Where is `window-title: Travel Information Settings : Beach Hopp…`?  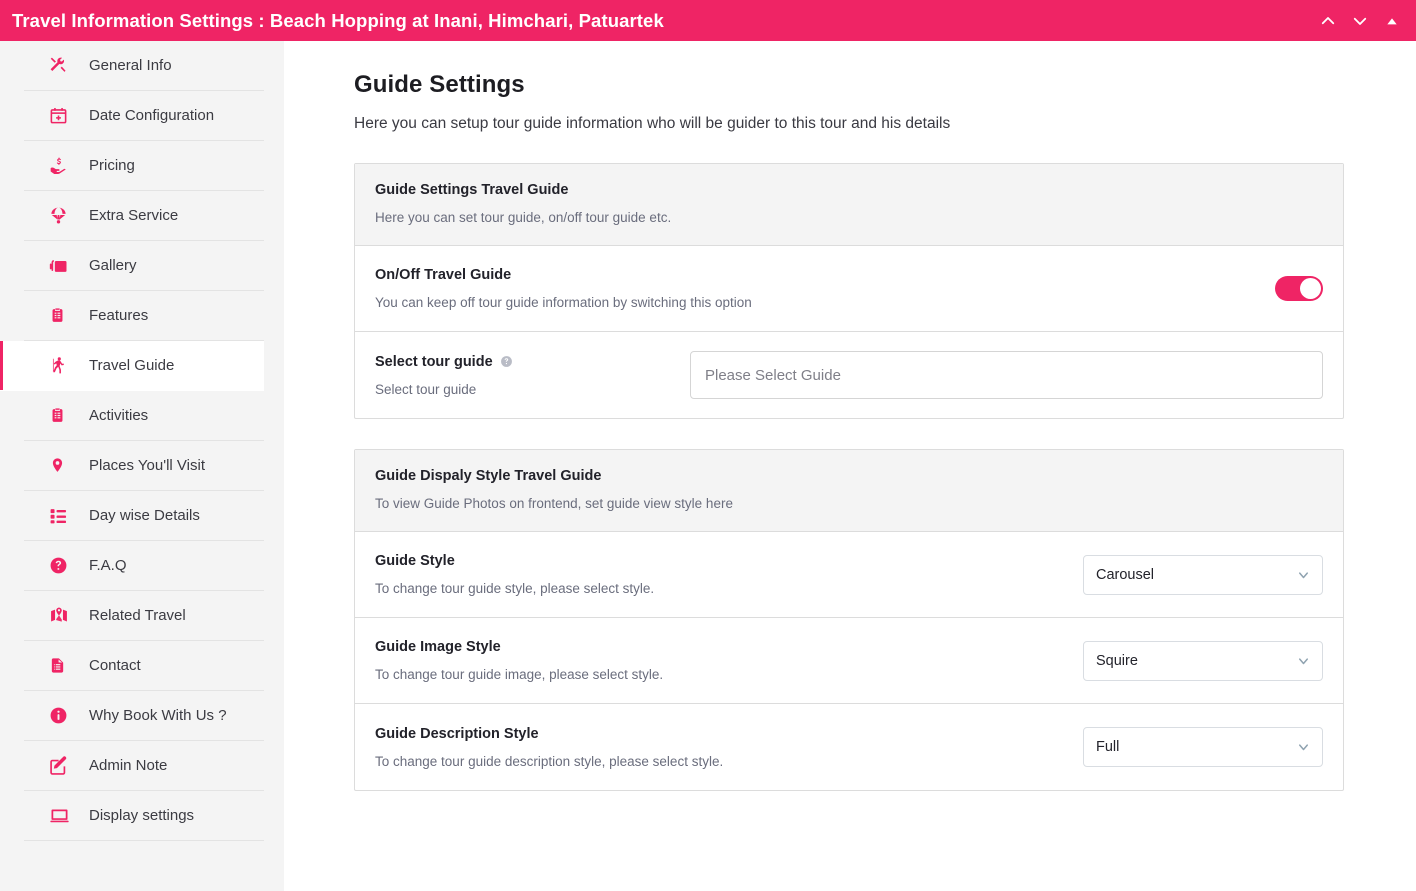
window-title: Travel Information Settings : Beach Hopp… is located at coordinates (338, 20).